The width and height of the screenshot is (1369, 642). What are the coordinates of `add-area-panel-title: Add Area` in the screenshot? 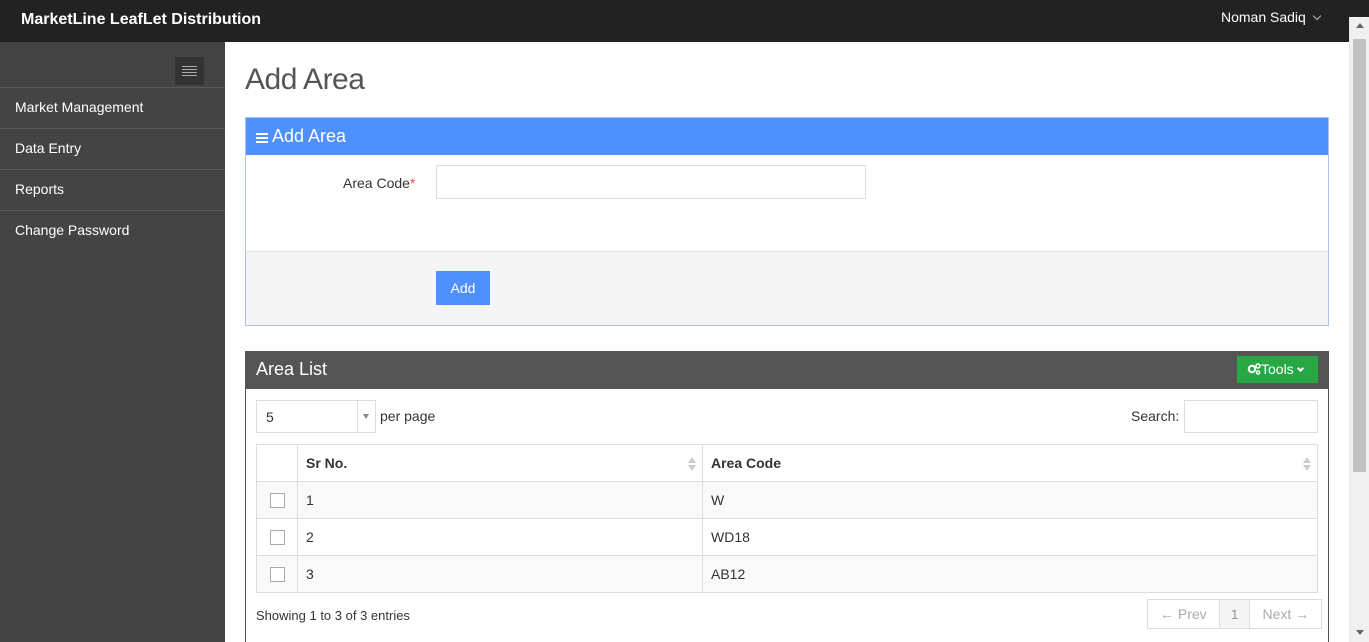 It's located at (309, 136).